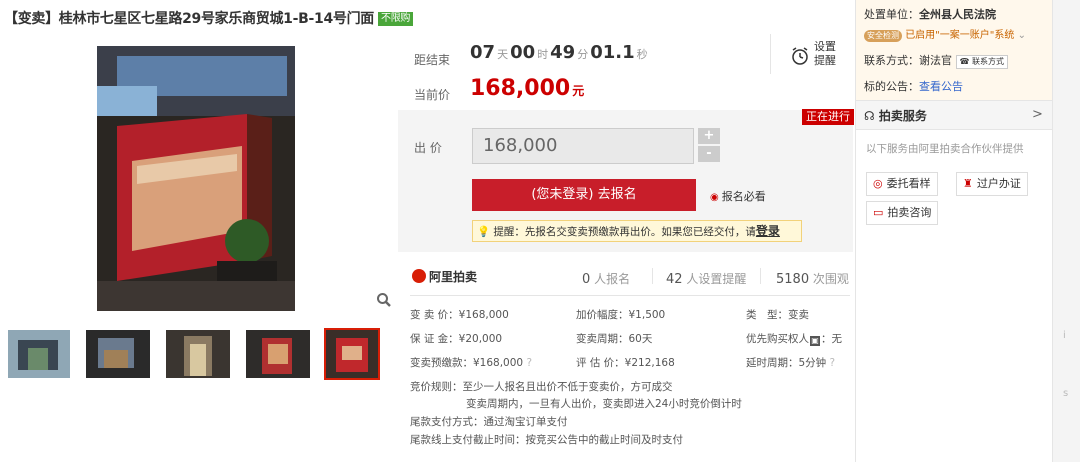 Image resolution: width=1080 pixels, height=462 pixels. Describe the element at coordinates (489, 422) in the screenshot. I see `rule-line-3: 尾款支付方式：通过淘宝订单支付` at that location.